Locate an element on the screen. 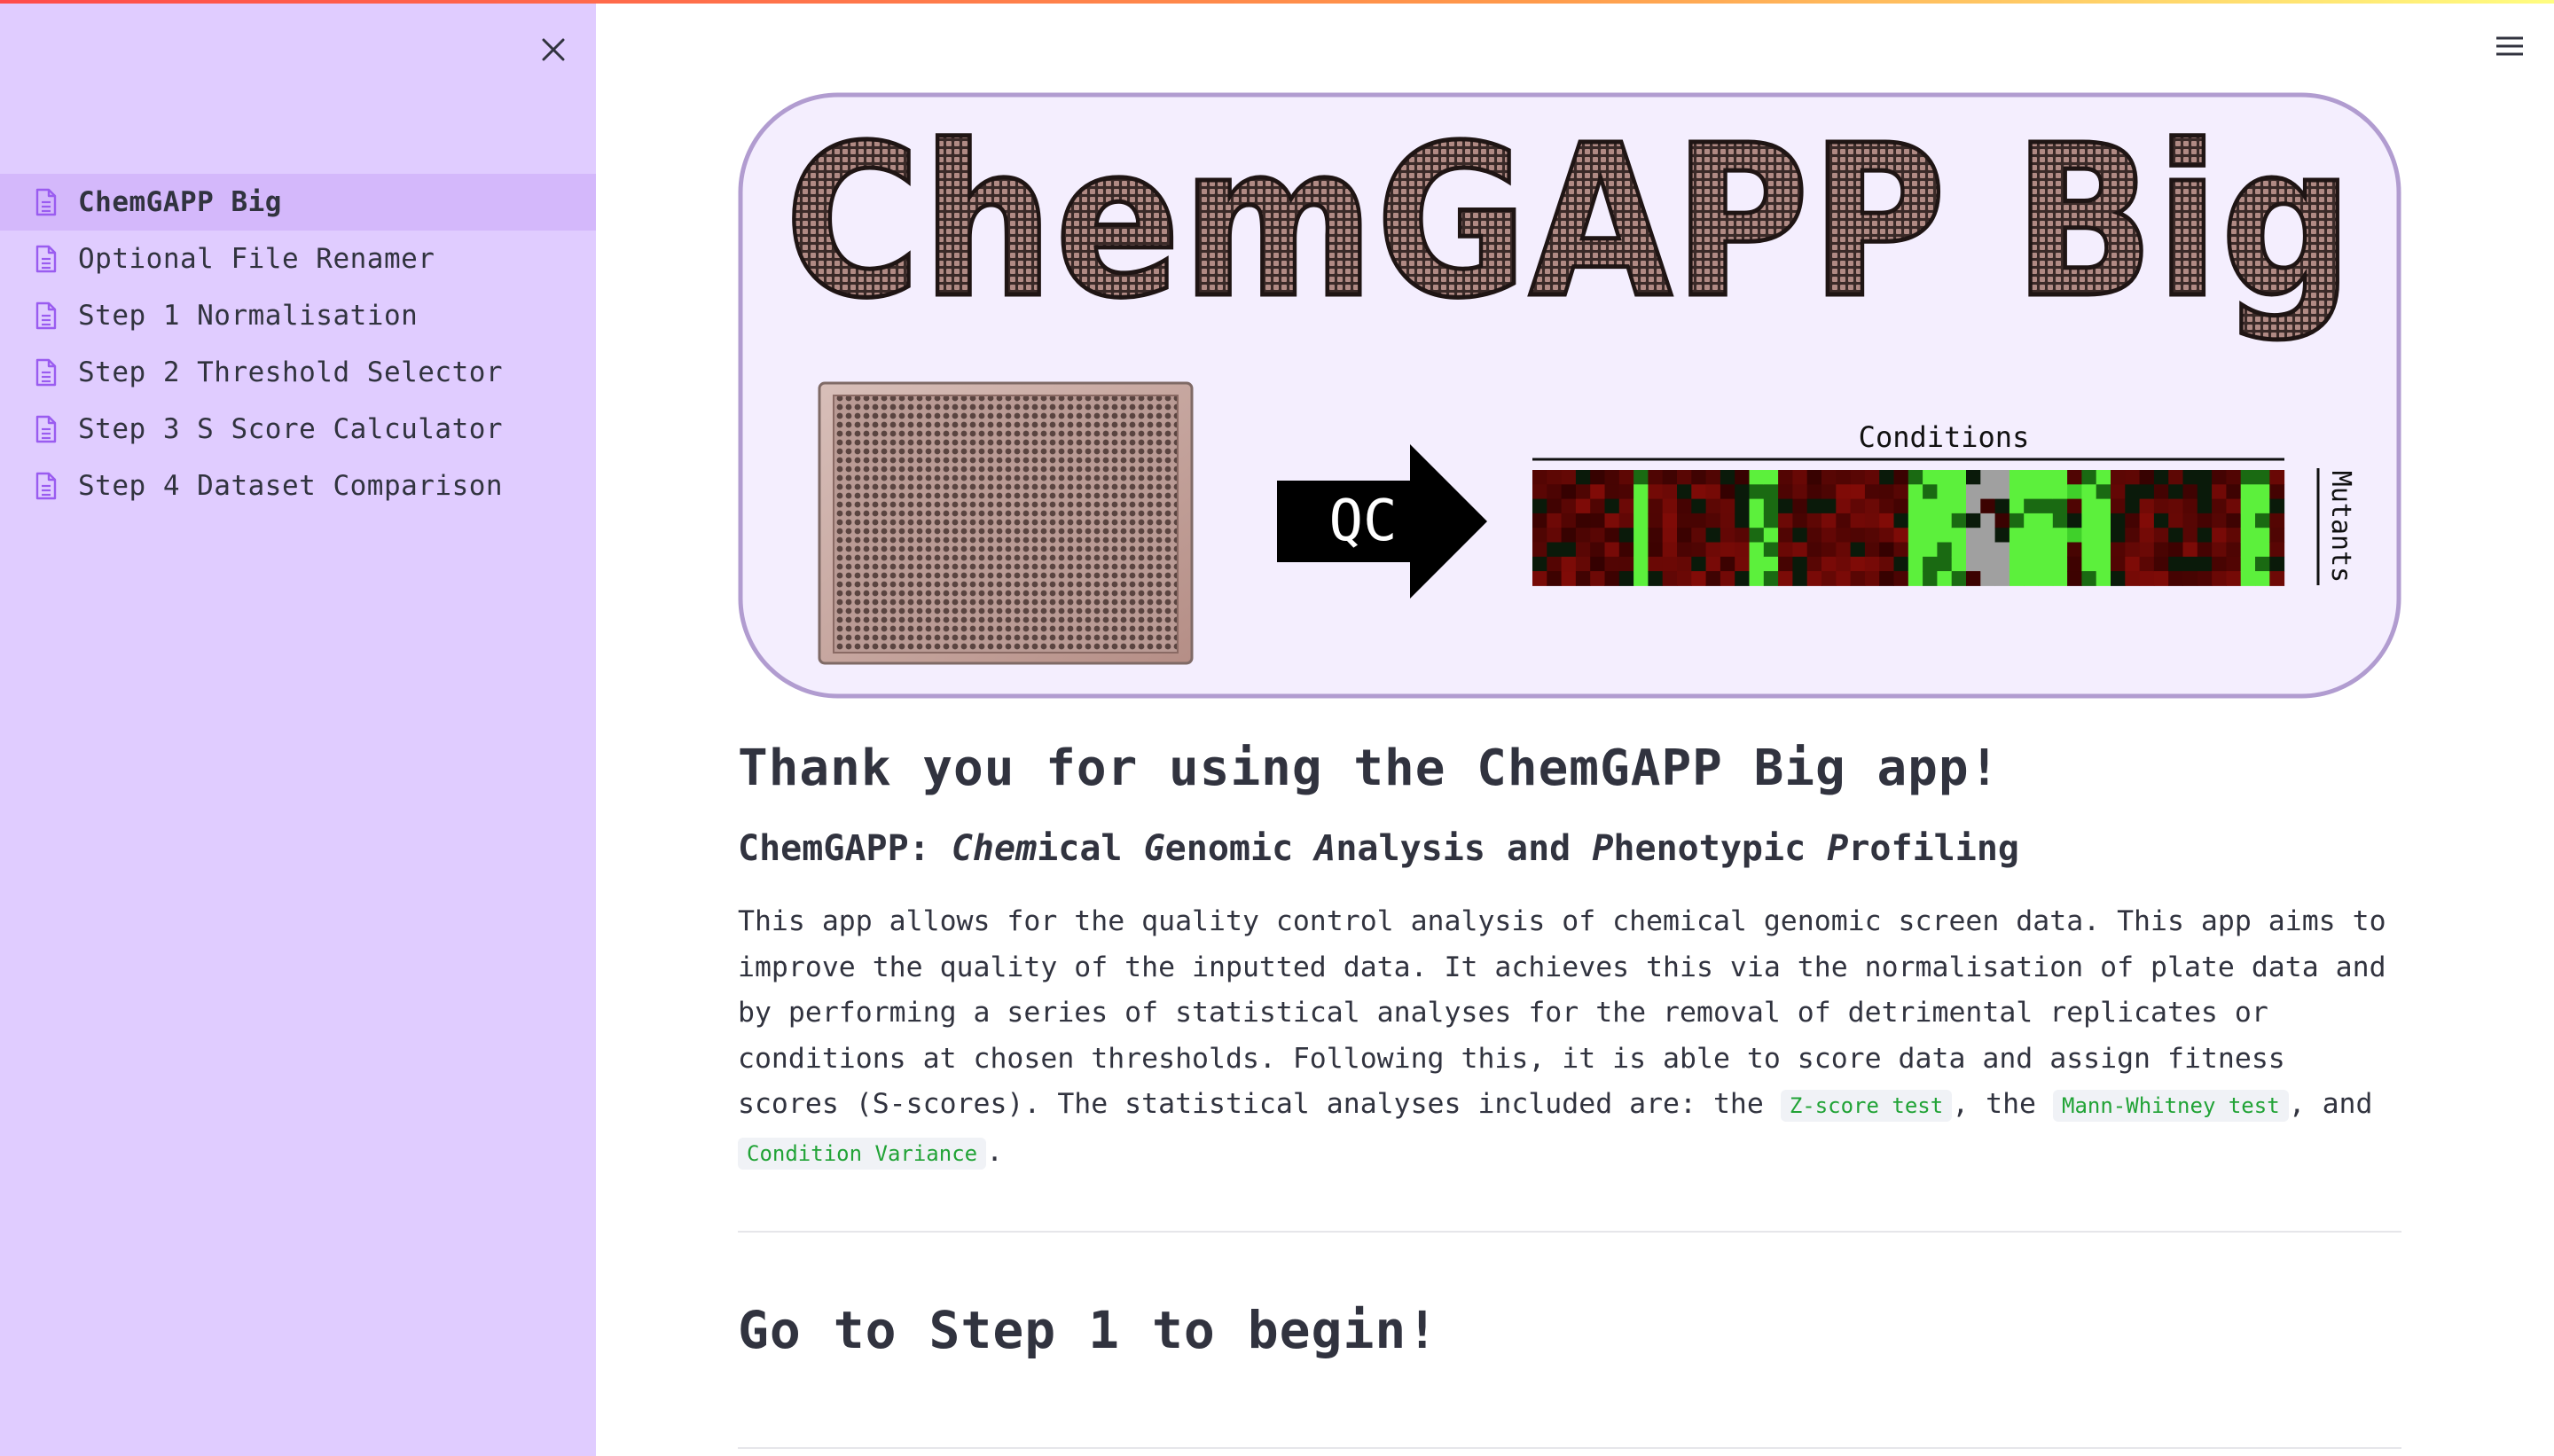  sidebar-item-step-1-normalisation: Step 1 Normalisation is located at coordinates (298, 315).